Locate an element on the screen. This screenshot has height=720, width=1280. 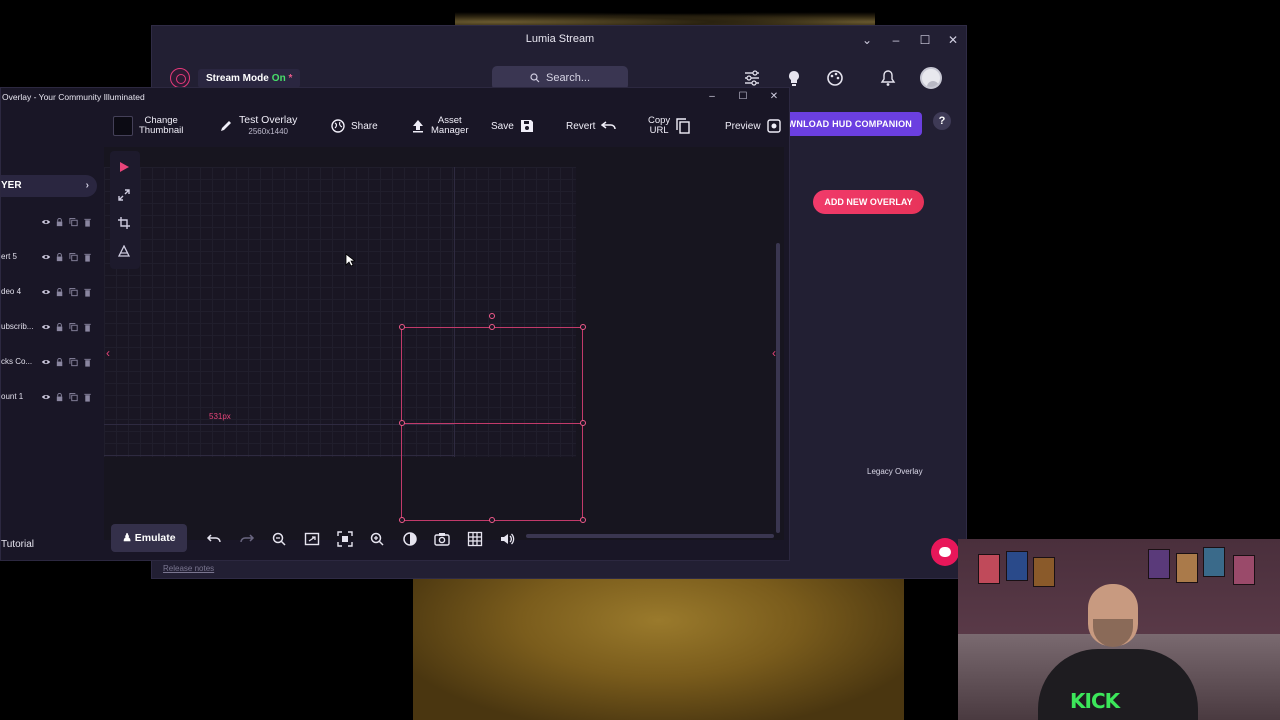
asset-manager-button: Asset Manager is located at coordinates (440, 126).